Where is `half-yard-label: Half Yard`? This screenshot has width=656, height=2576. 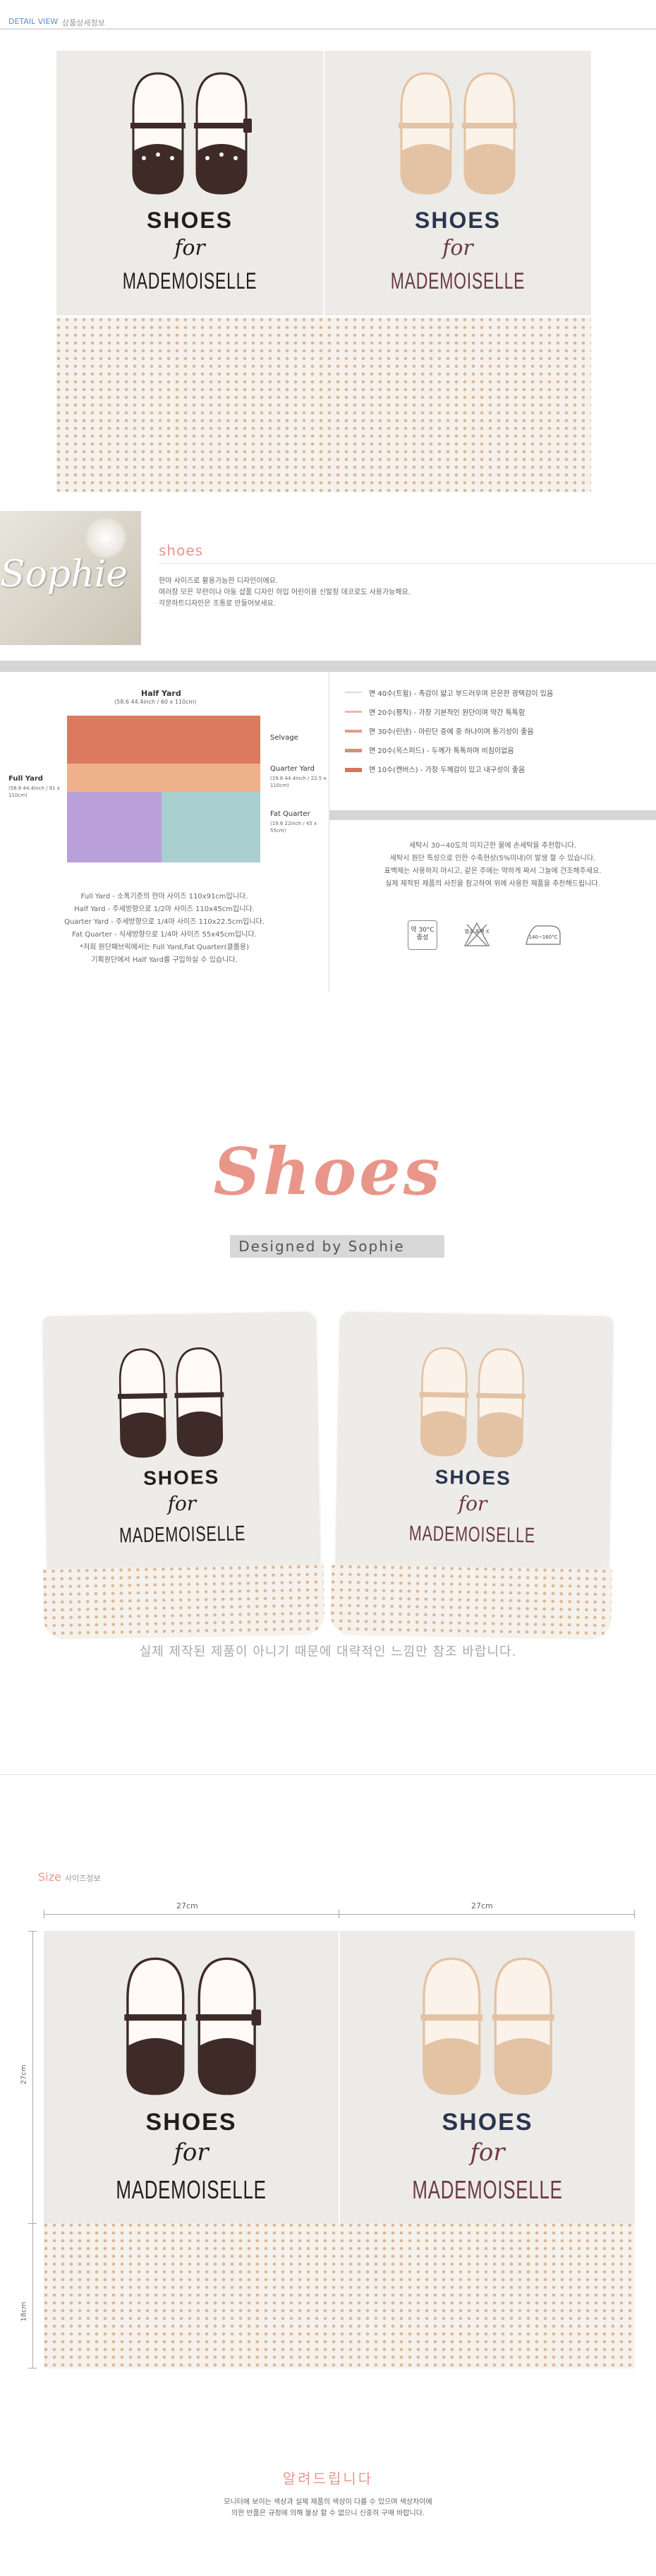 half-yard-label: Half Yard is located at coordinates (161, 693).